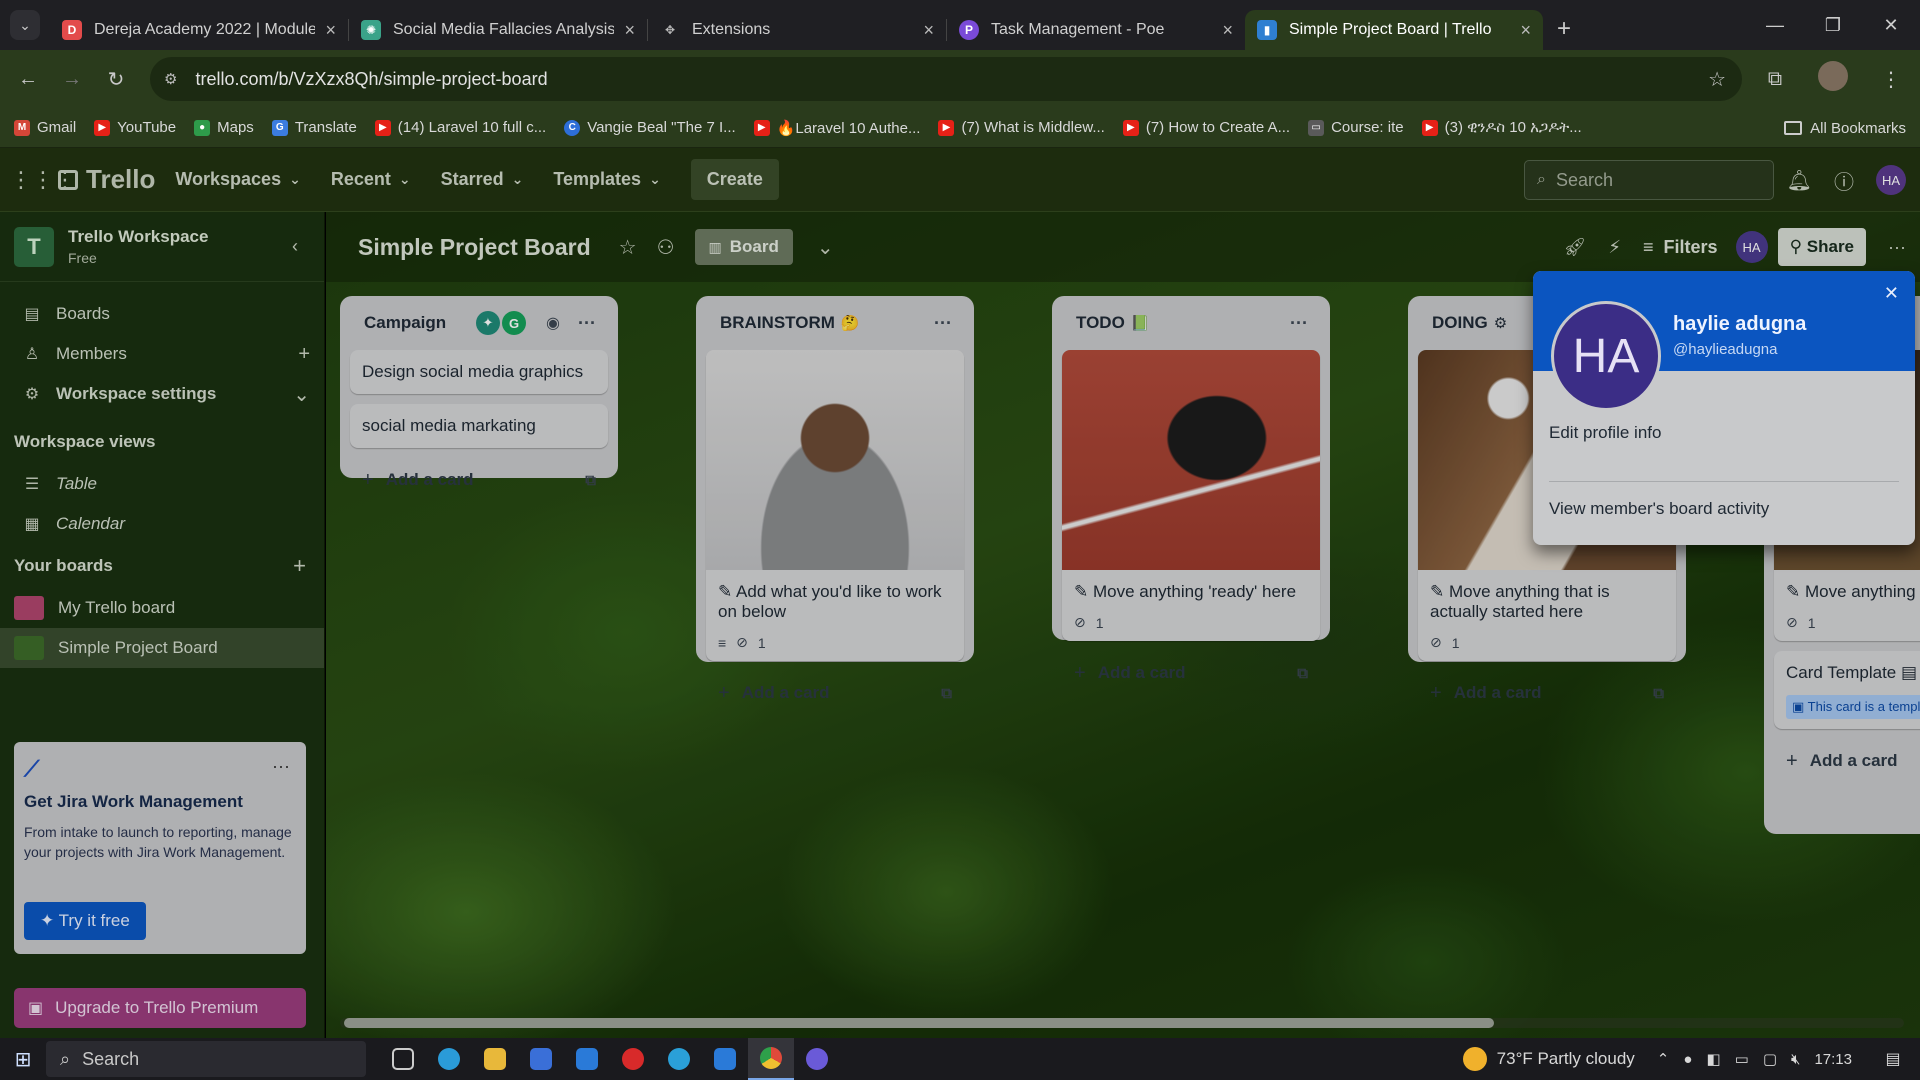 This screenshot has width=1920, height=1080. I want to click on telegram-icon, so click(679, 1059).